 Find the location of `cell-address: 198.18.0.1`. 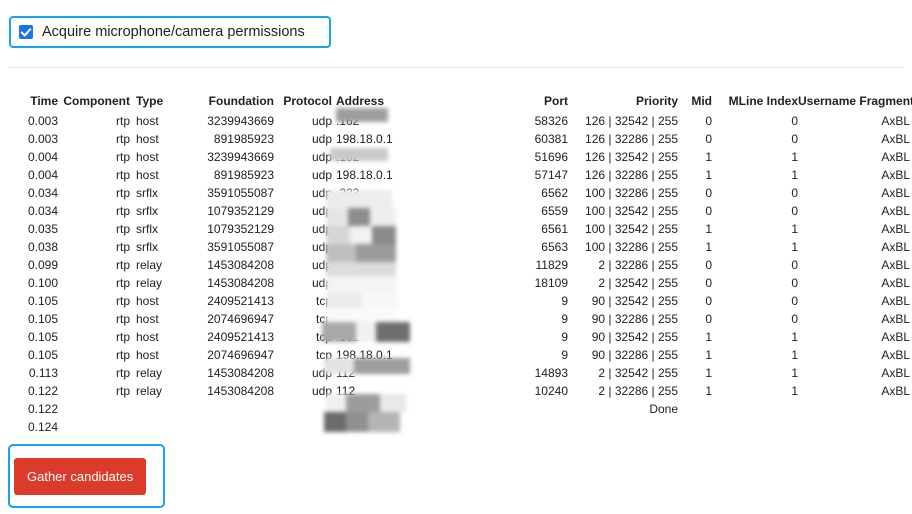

cell-address: 198.18.0.1 is located at coordinates (364, 175).